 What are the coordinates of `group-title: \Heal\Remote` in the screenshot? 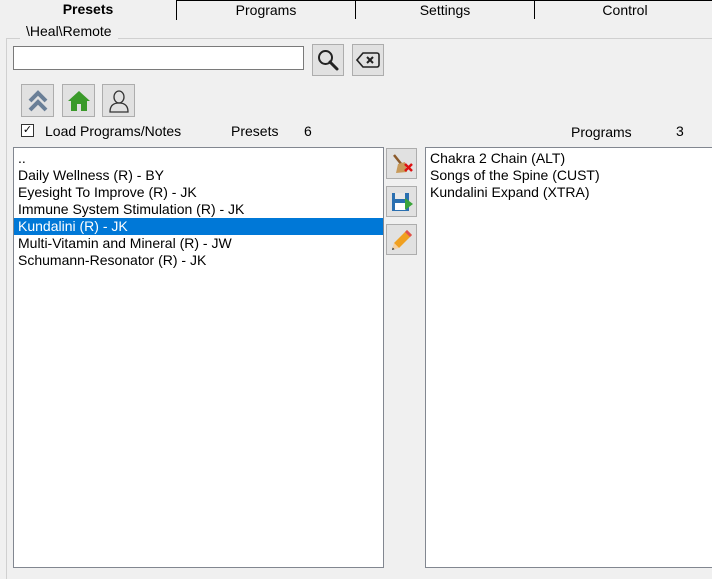 It's located at (69, 31).